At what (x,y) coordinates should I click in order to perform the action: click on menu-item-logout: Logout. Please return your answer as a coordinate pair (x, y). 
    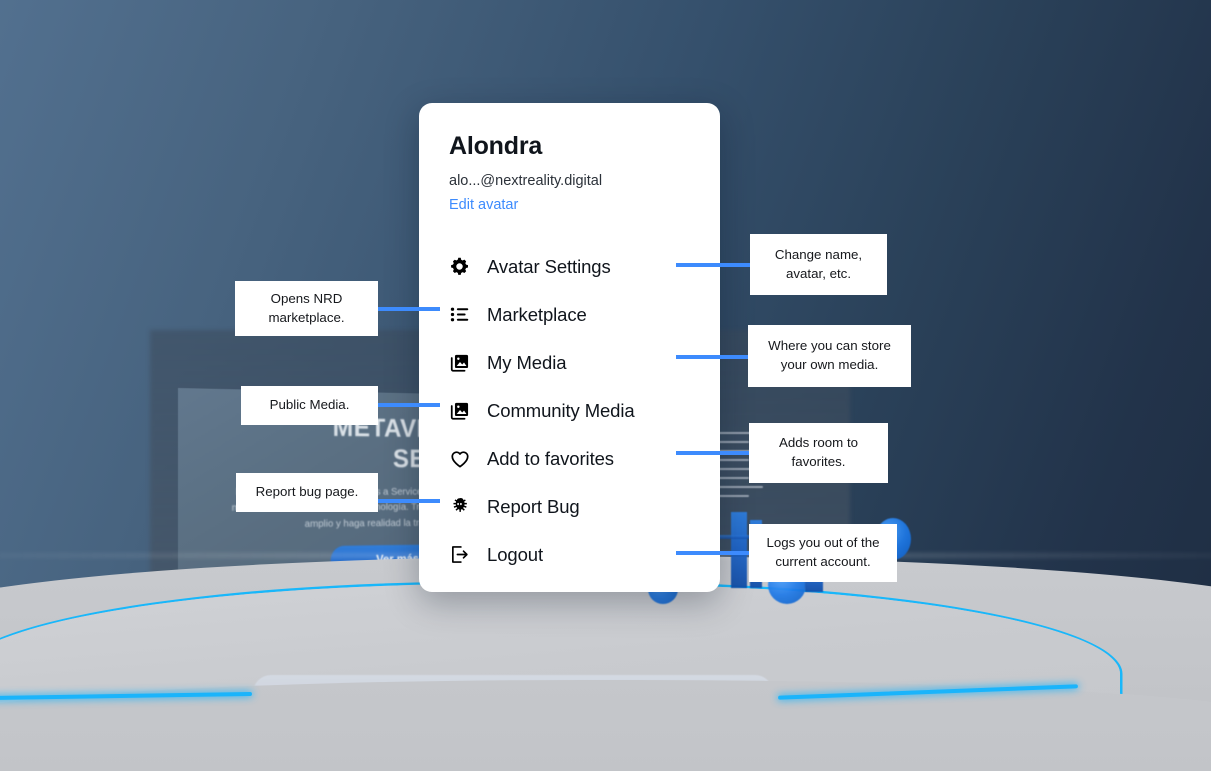
    Looking at the image, I should click on (569, 555).